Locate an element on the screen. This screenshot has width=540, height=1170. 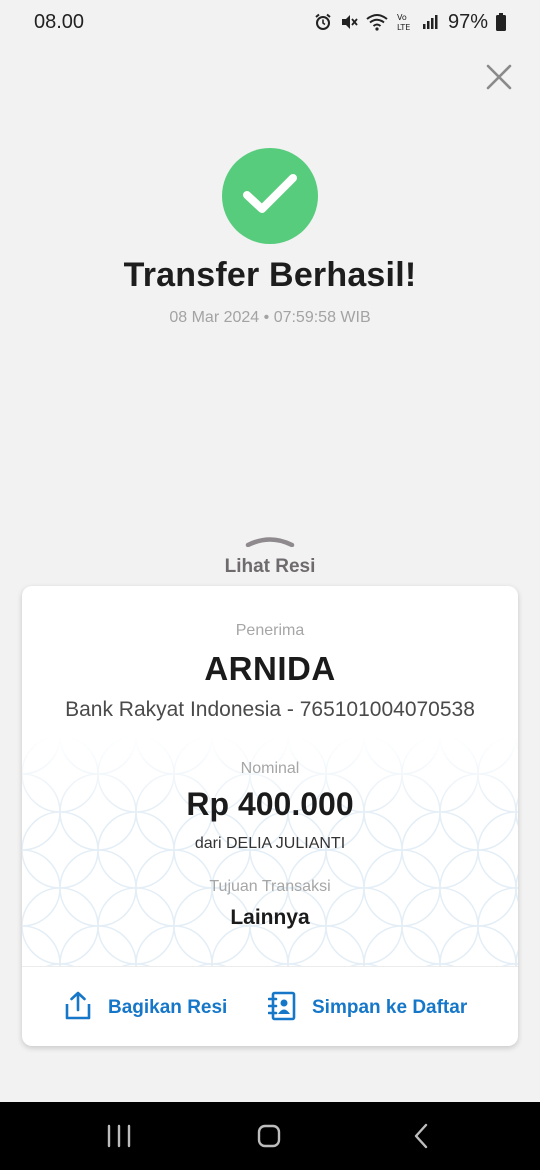
save-to-list-label: Simpan ke Daftar is located at coordinates (390, 1007).